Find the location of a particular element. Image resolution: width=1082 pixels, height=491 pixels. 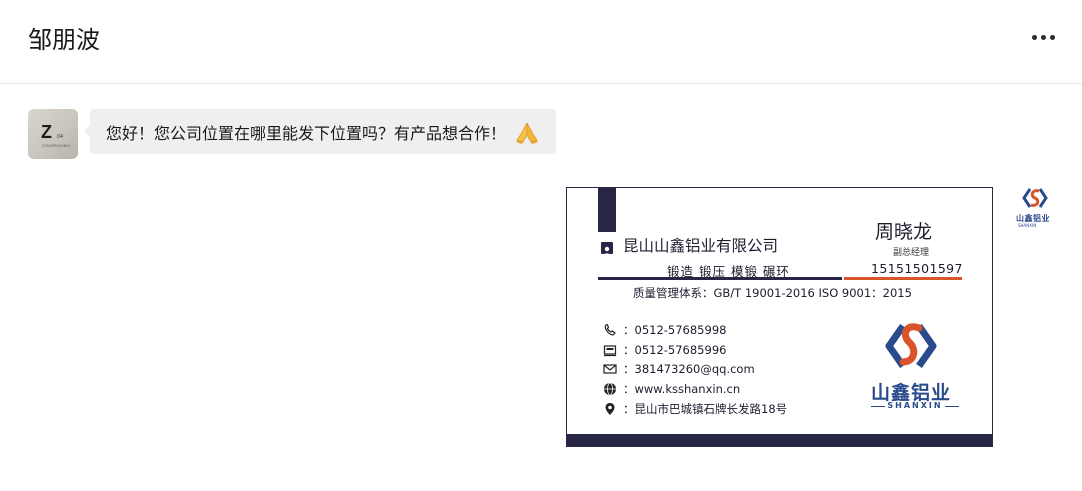

more-options-button is located at coordinates (1045, 37).